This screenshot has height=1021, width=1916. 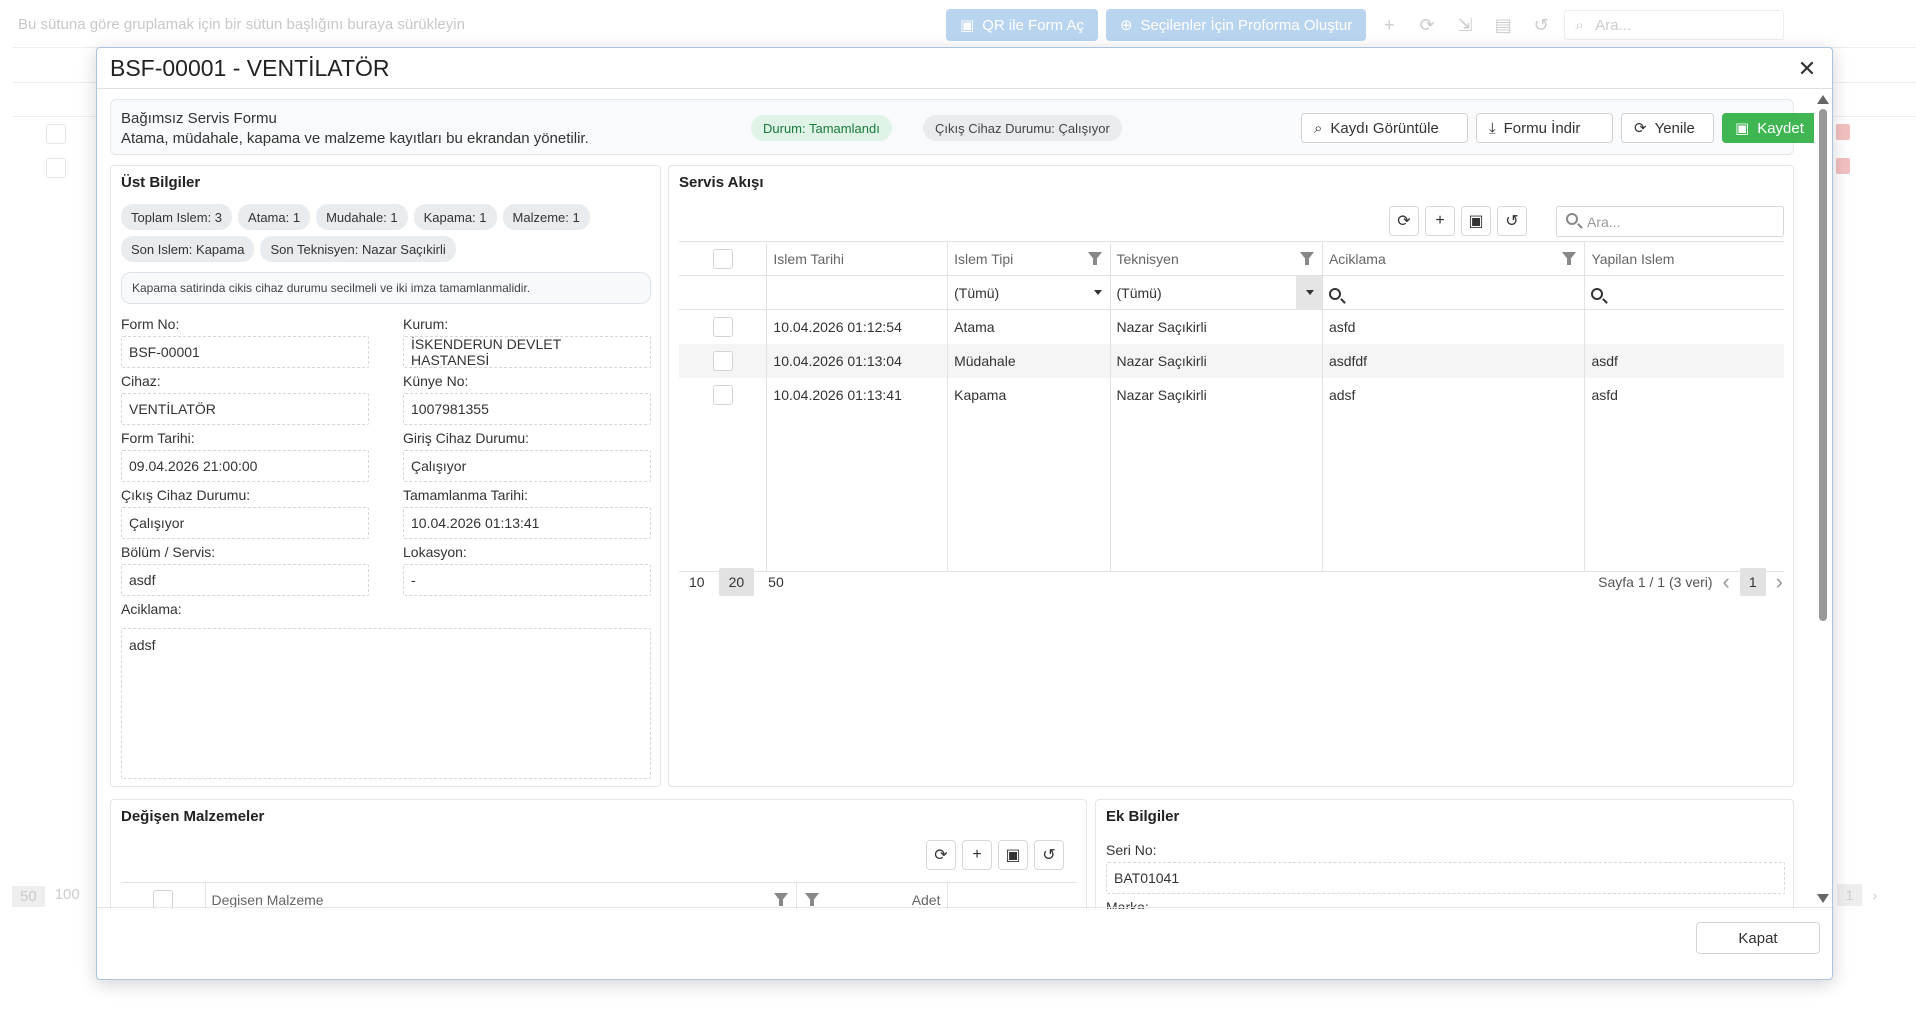 I want to click on filter-cell, so click(x=857, y=292).